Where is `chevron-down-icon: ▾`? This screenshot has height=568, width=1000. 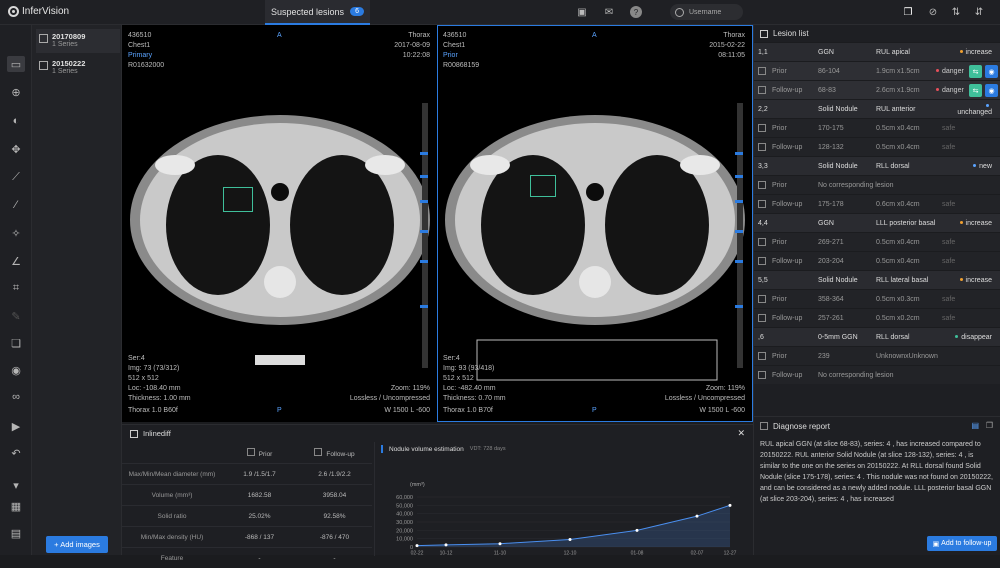
chevron-down-icon: ▾ is located at coordinates (16, 485).